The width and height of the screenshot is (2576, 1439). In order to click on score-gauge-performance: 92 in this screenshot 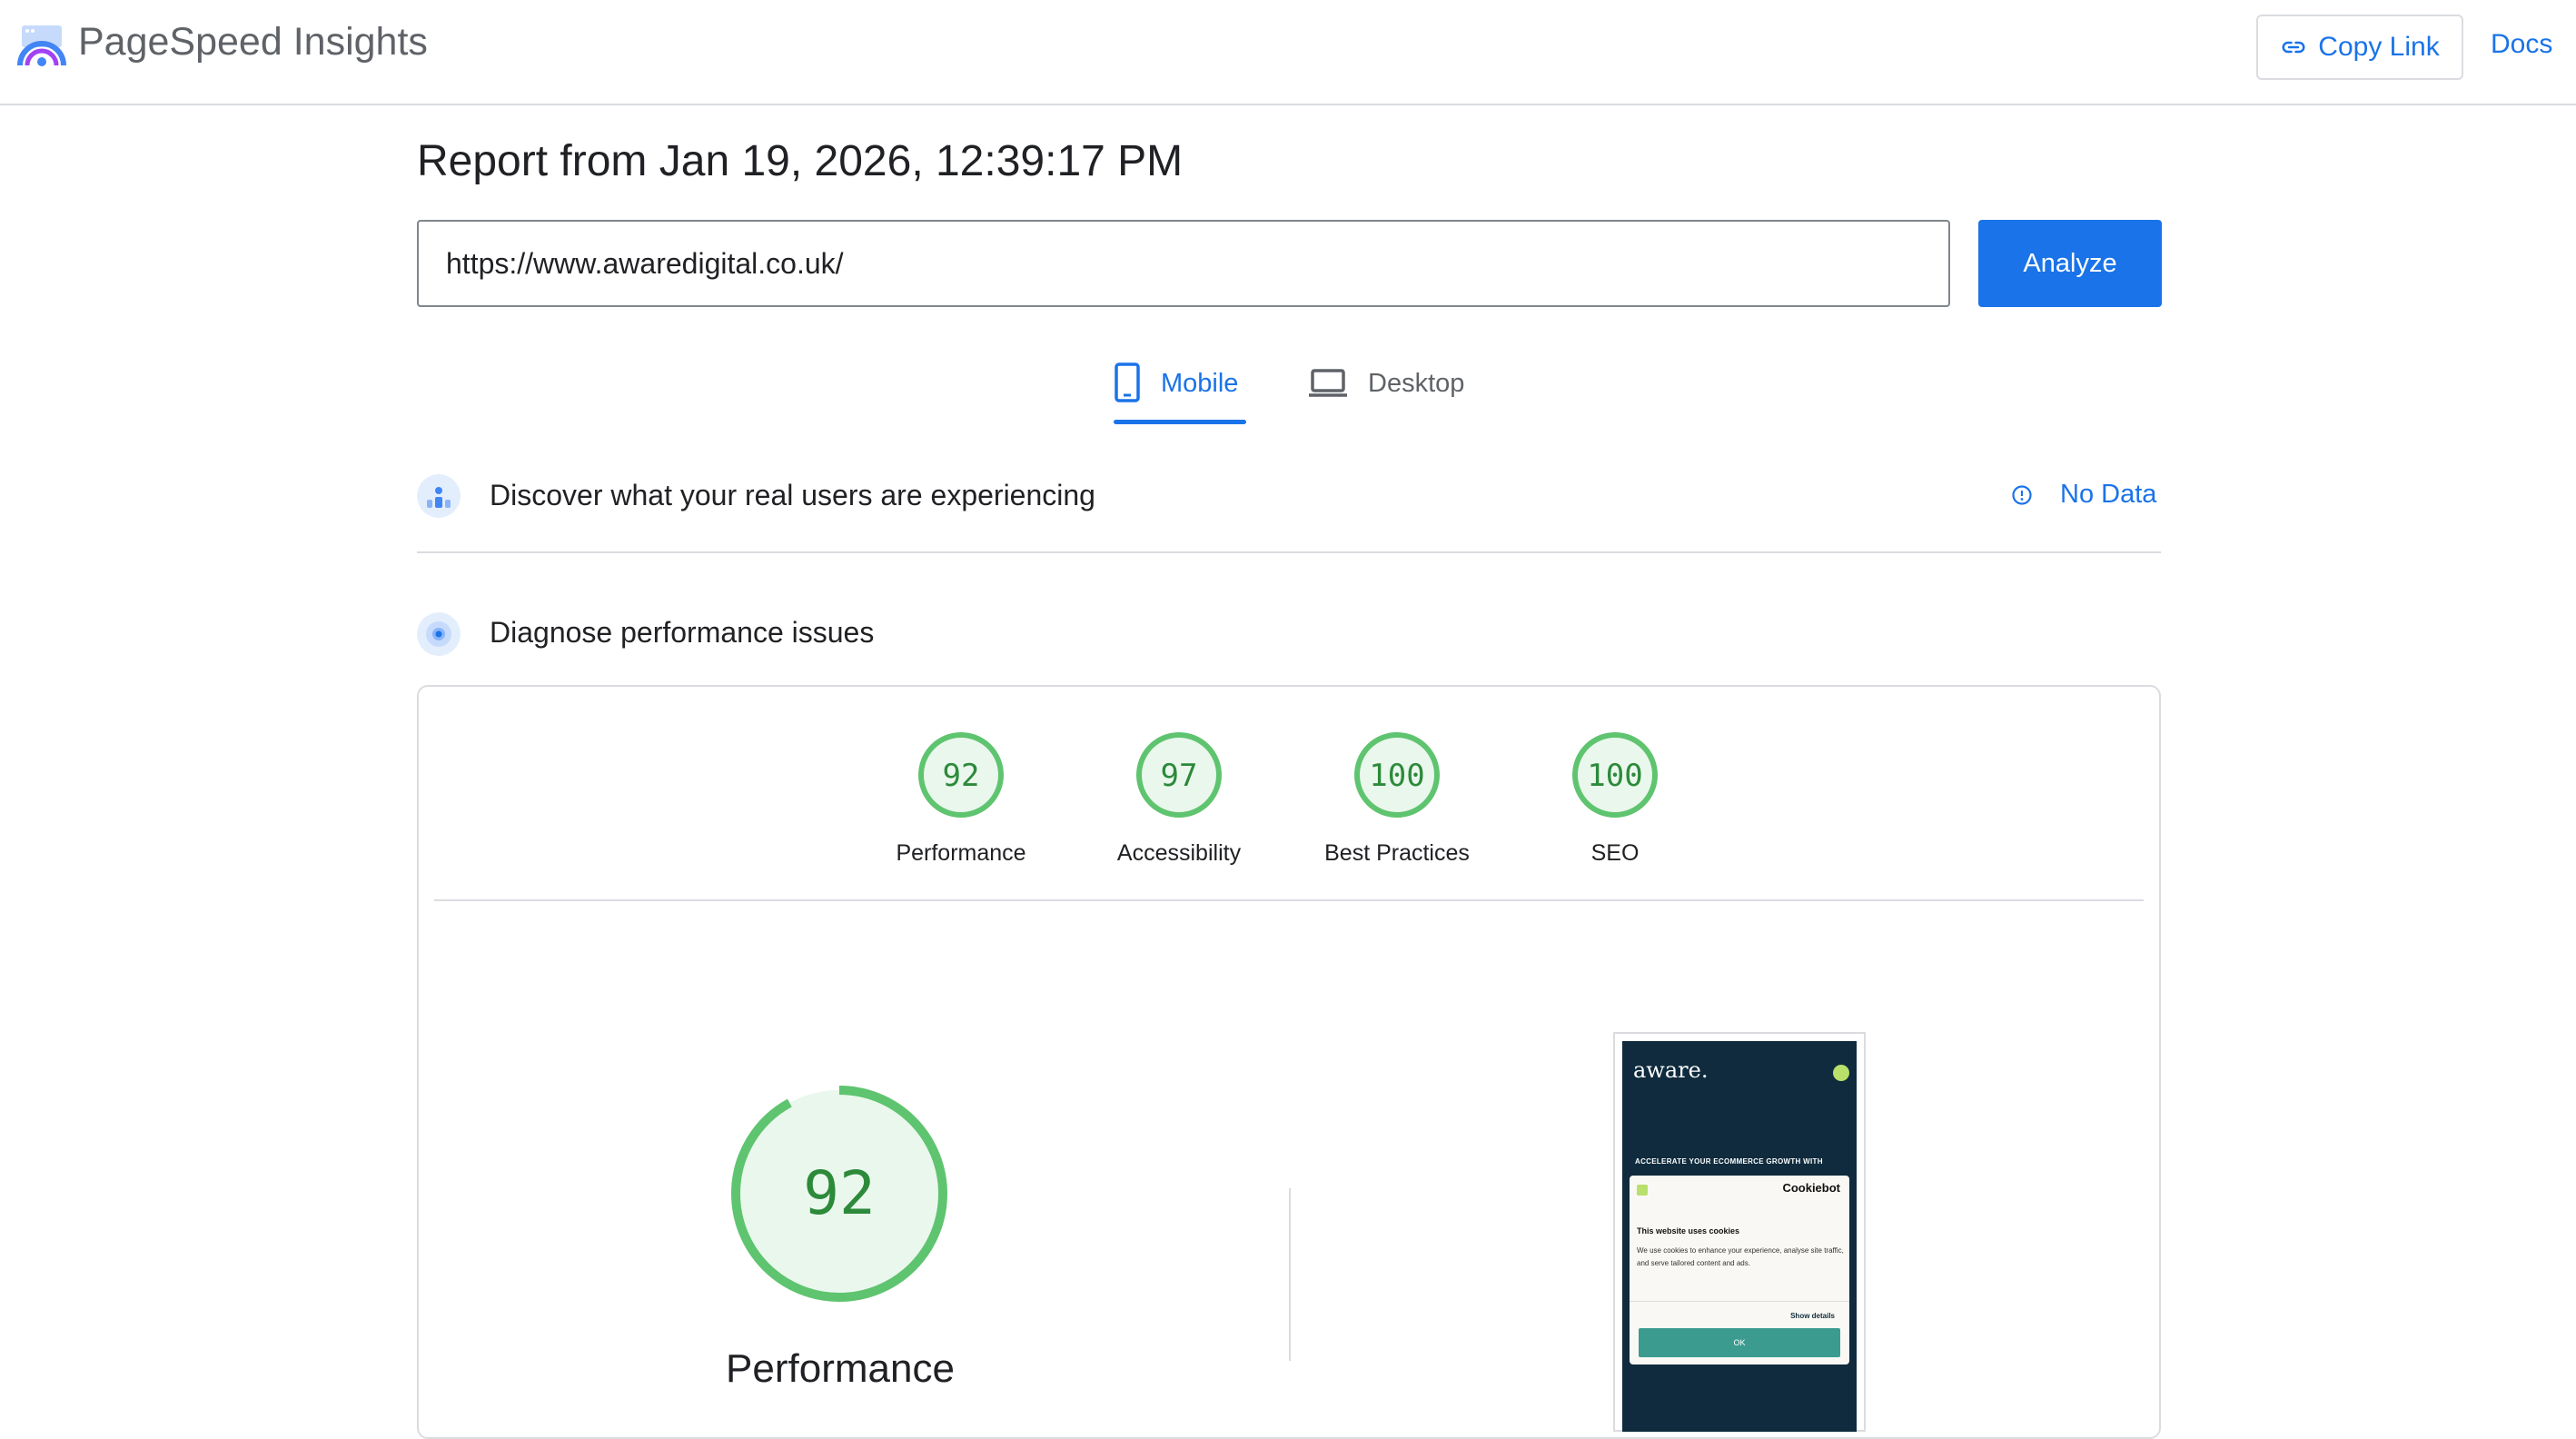, I will do `click(961, 777)`.